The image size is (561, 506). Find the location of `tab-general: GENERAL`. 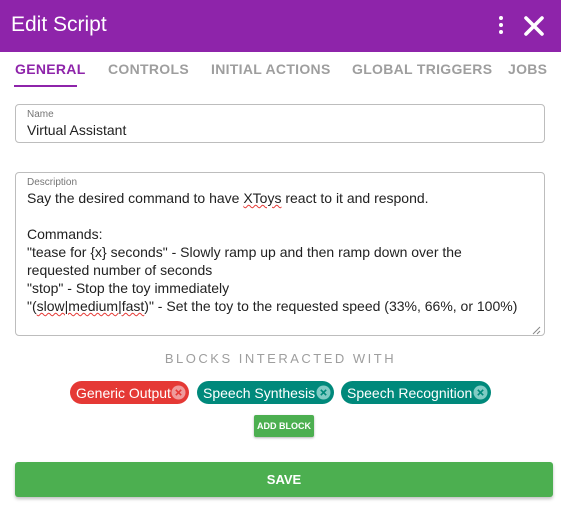

tab-general: GENERAL is located at coordinates (50, 69).